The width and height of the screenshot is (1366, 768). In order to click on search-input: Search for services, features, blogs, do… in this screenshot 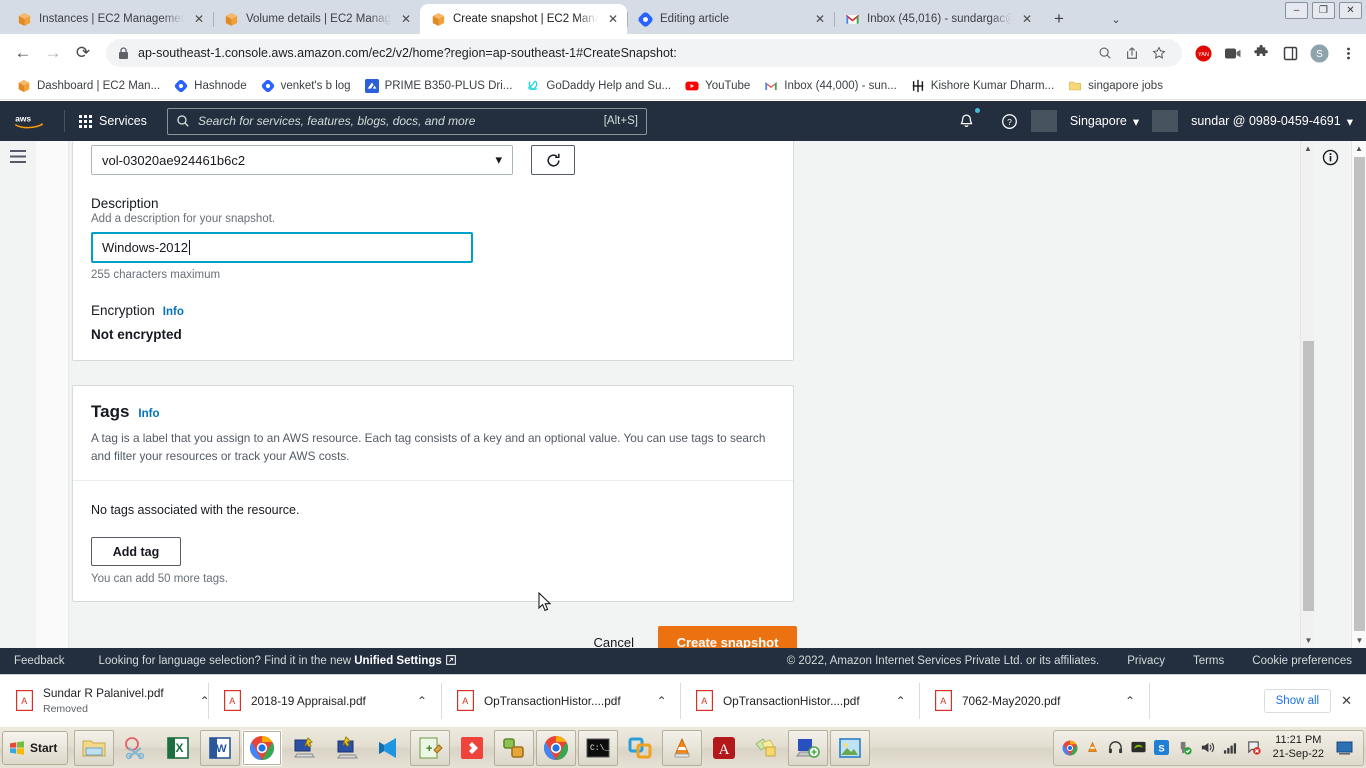, I will do `click(406, 121)`.